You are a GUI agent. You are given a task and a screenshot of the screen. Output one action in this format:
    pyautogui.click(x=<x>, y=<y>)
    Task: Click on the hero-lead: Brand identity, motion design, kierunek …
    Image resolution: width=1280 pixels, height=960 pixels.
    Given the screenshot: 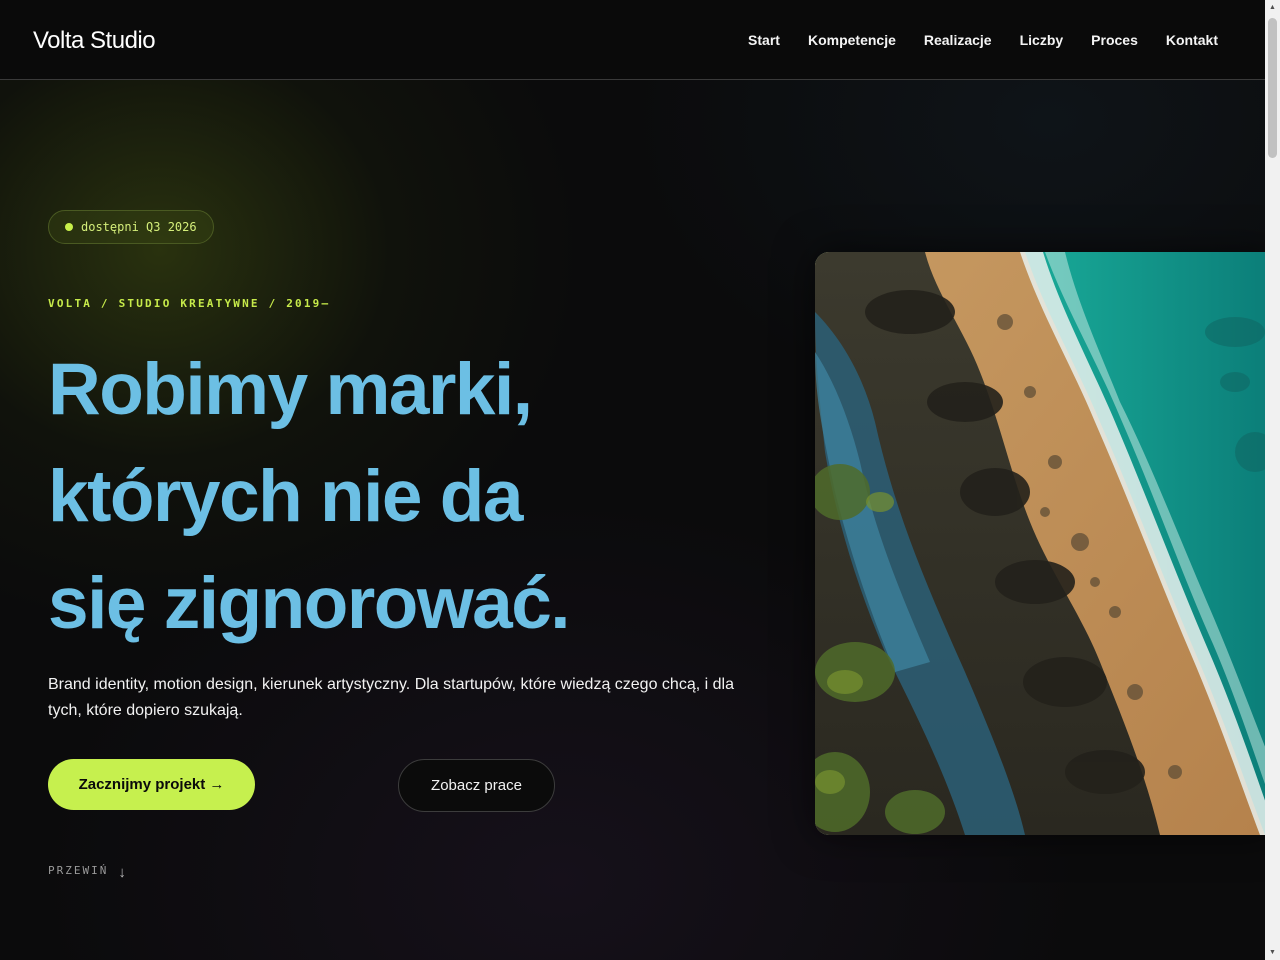 What is the action you would take?
    pyautogui.click(x=391, y=697)
    